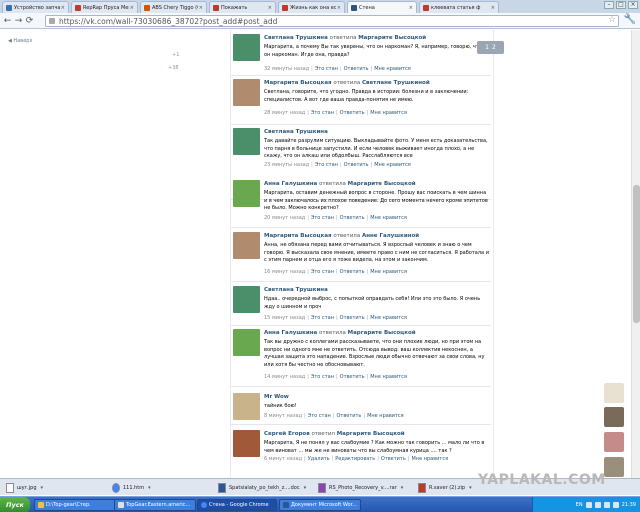 This screenshot has height=512, width=640. Describe the element at coordinates (615, 505) in the screenshot. I see `update-icon` at that location.